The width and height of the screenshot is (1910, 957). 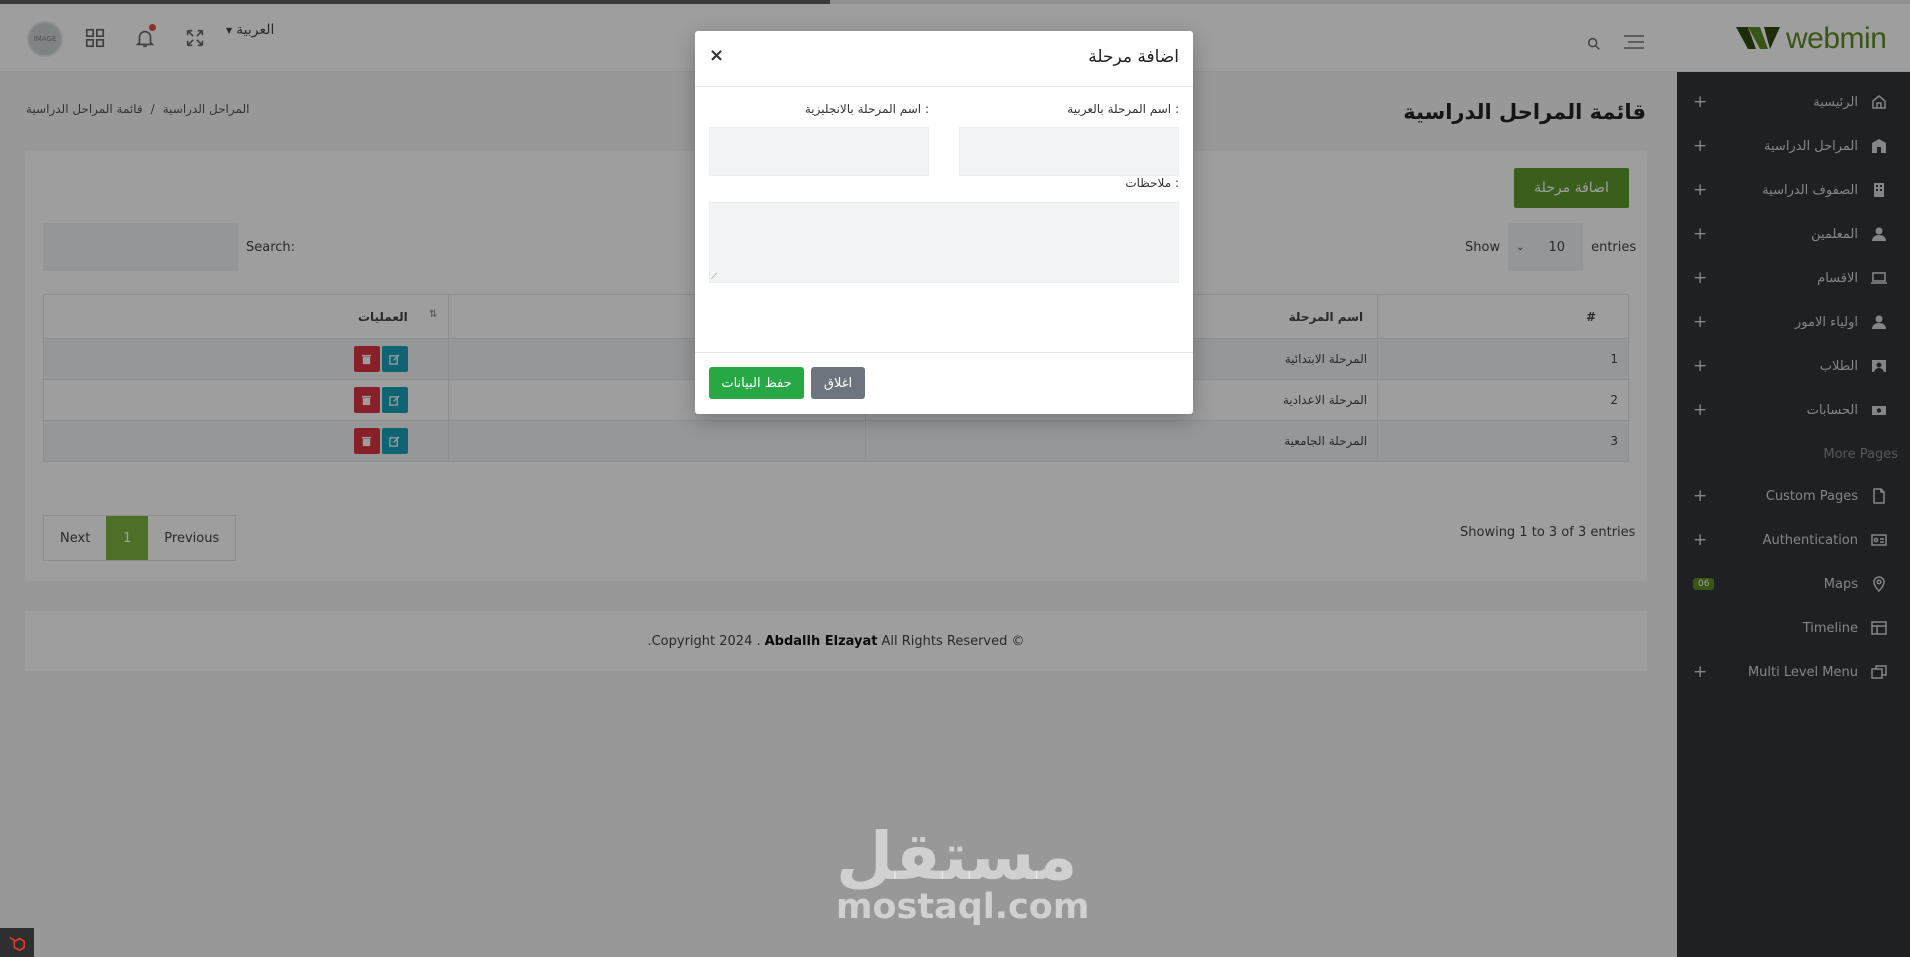 I want to click on watermark-latin: mostaql.com, so click(x=963, y=907).